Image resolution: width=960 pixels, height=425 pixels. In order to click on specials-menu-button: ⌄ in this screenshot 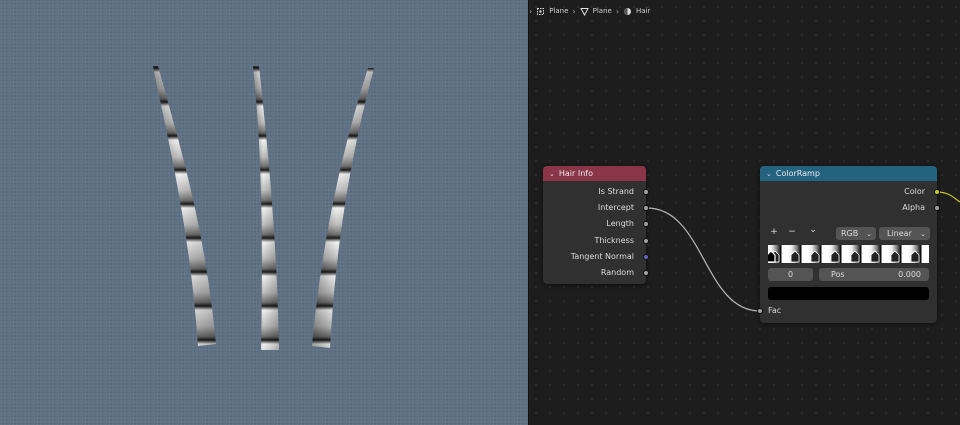, I will do `click(813, 230)`.